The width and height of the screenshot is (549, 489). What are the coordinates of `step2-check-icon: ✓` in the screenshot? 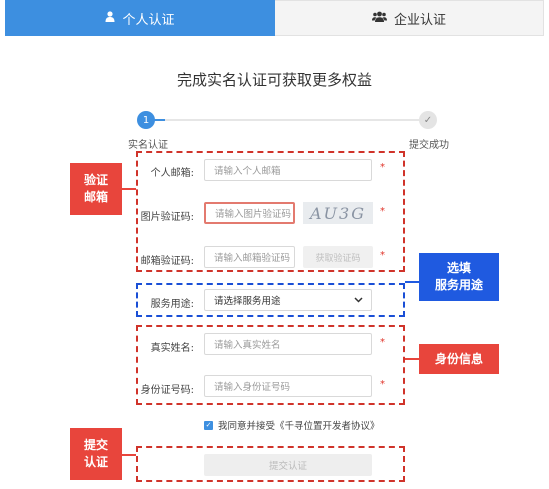 It's located at (428, 120).